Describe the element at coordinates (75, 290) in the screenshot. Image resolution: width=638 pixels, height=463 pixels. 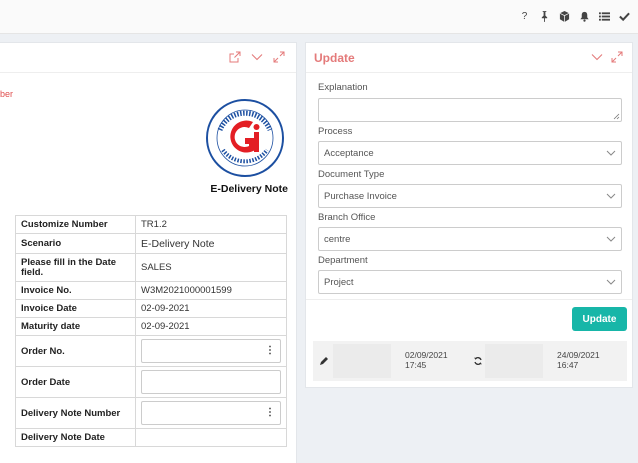
I see `row-label: Invoice No.` at that location.